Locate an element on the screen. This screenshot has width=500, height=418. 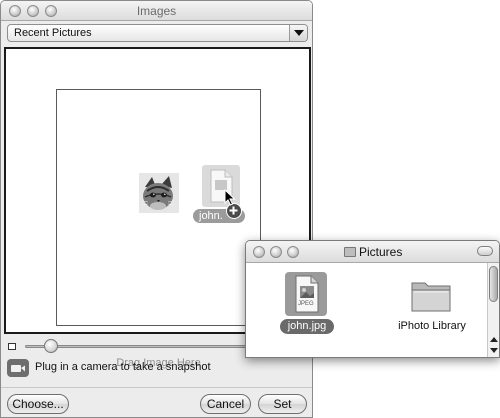
pictures-close-button is located at coordinates (259, 252).